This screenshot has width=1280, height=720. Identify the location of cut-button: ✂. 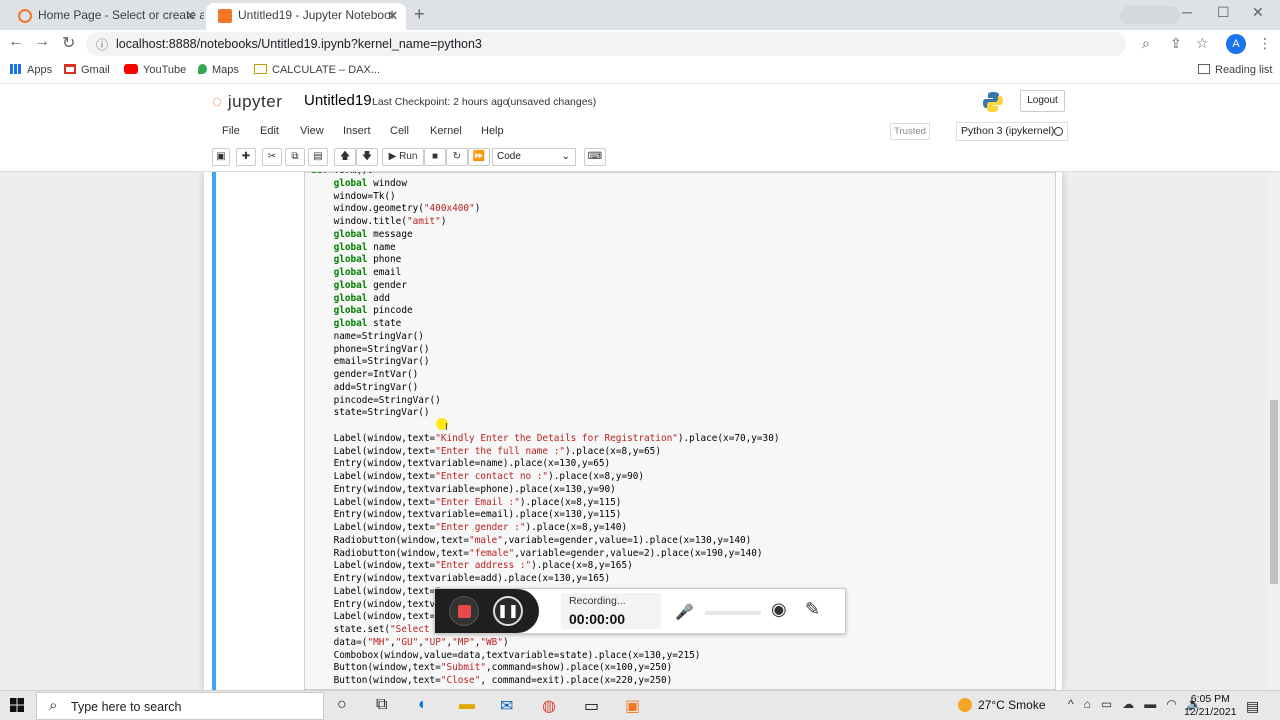
(272, 157).